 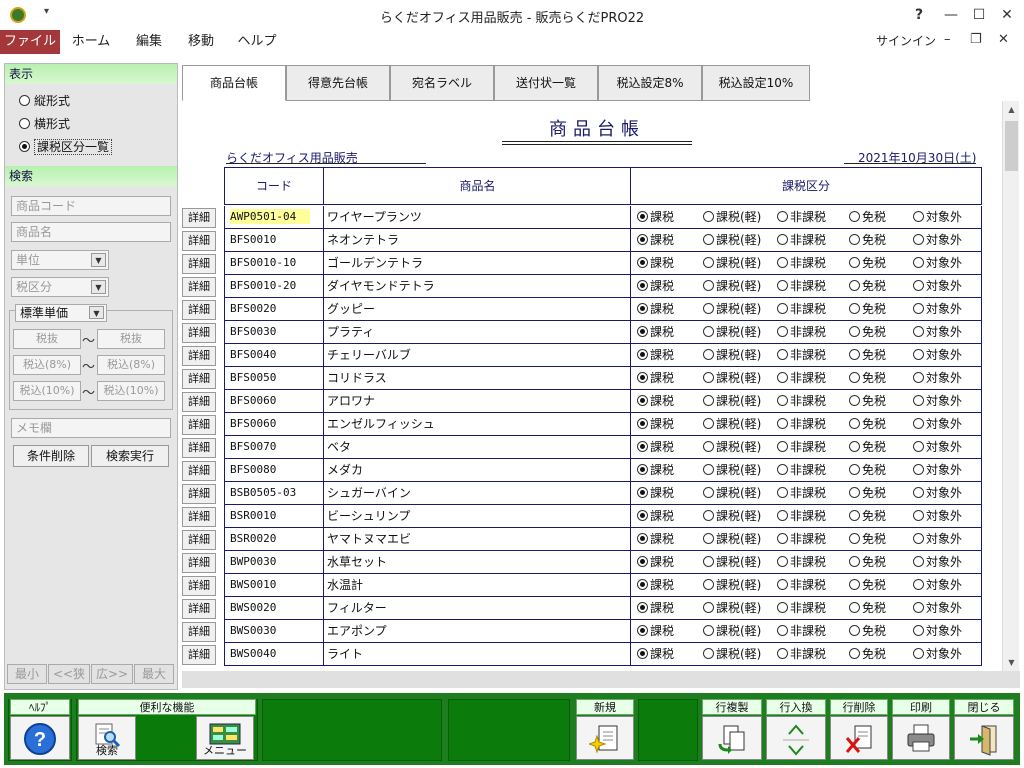 What do you see at coordinates (442, 83) in the screenshot?
I see `tab-address-label: 宛名ラベル` at bounding box center [442, 83].